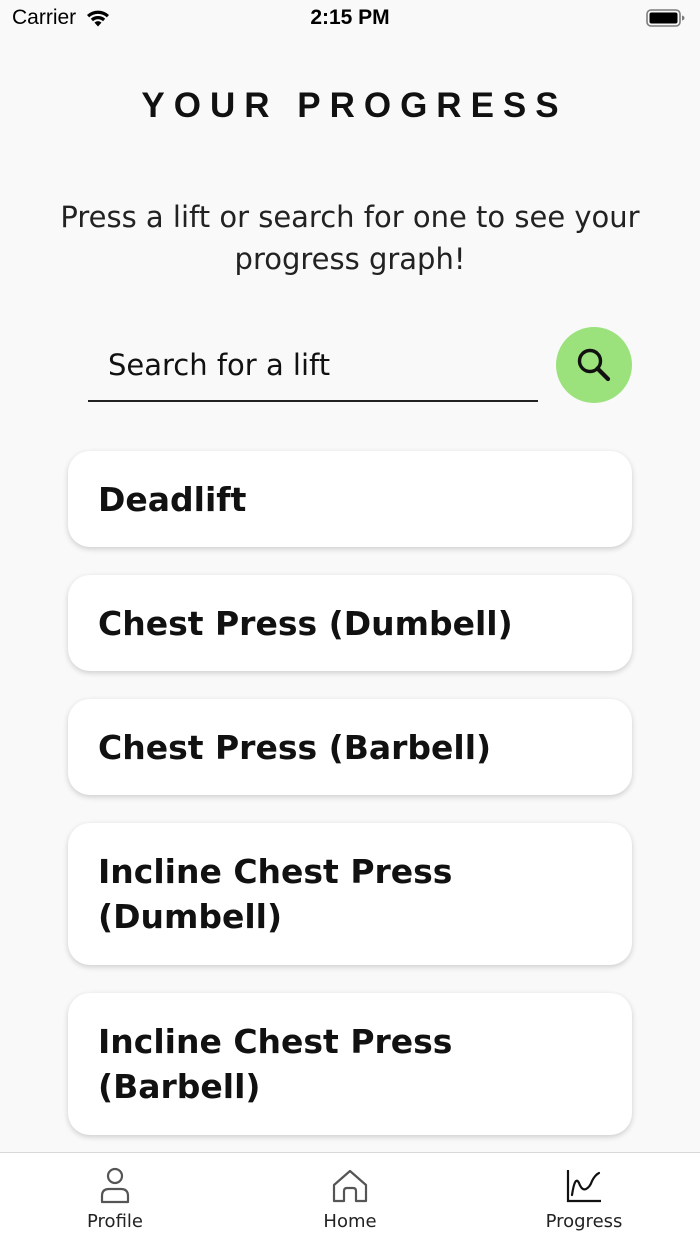 The image size is (700, 1245). I want to click on person-icon, so click(115, 1185).